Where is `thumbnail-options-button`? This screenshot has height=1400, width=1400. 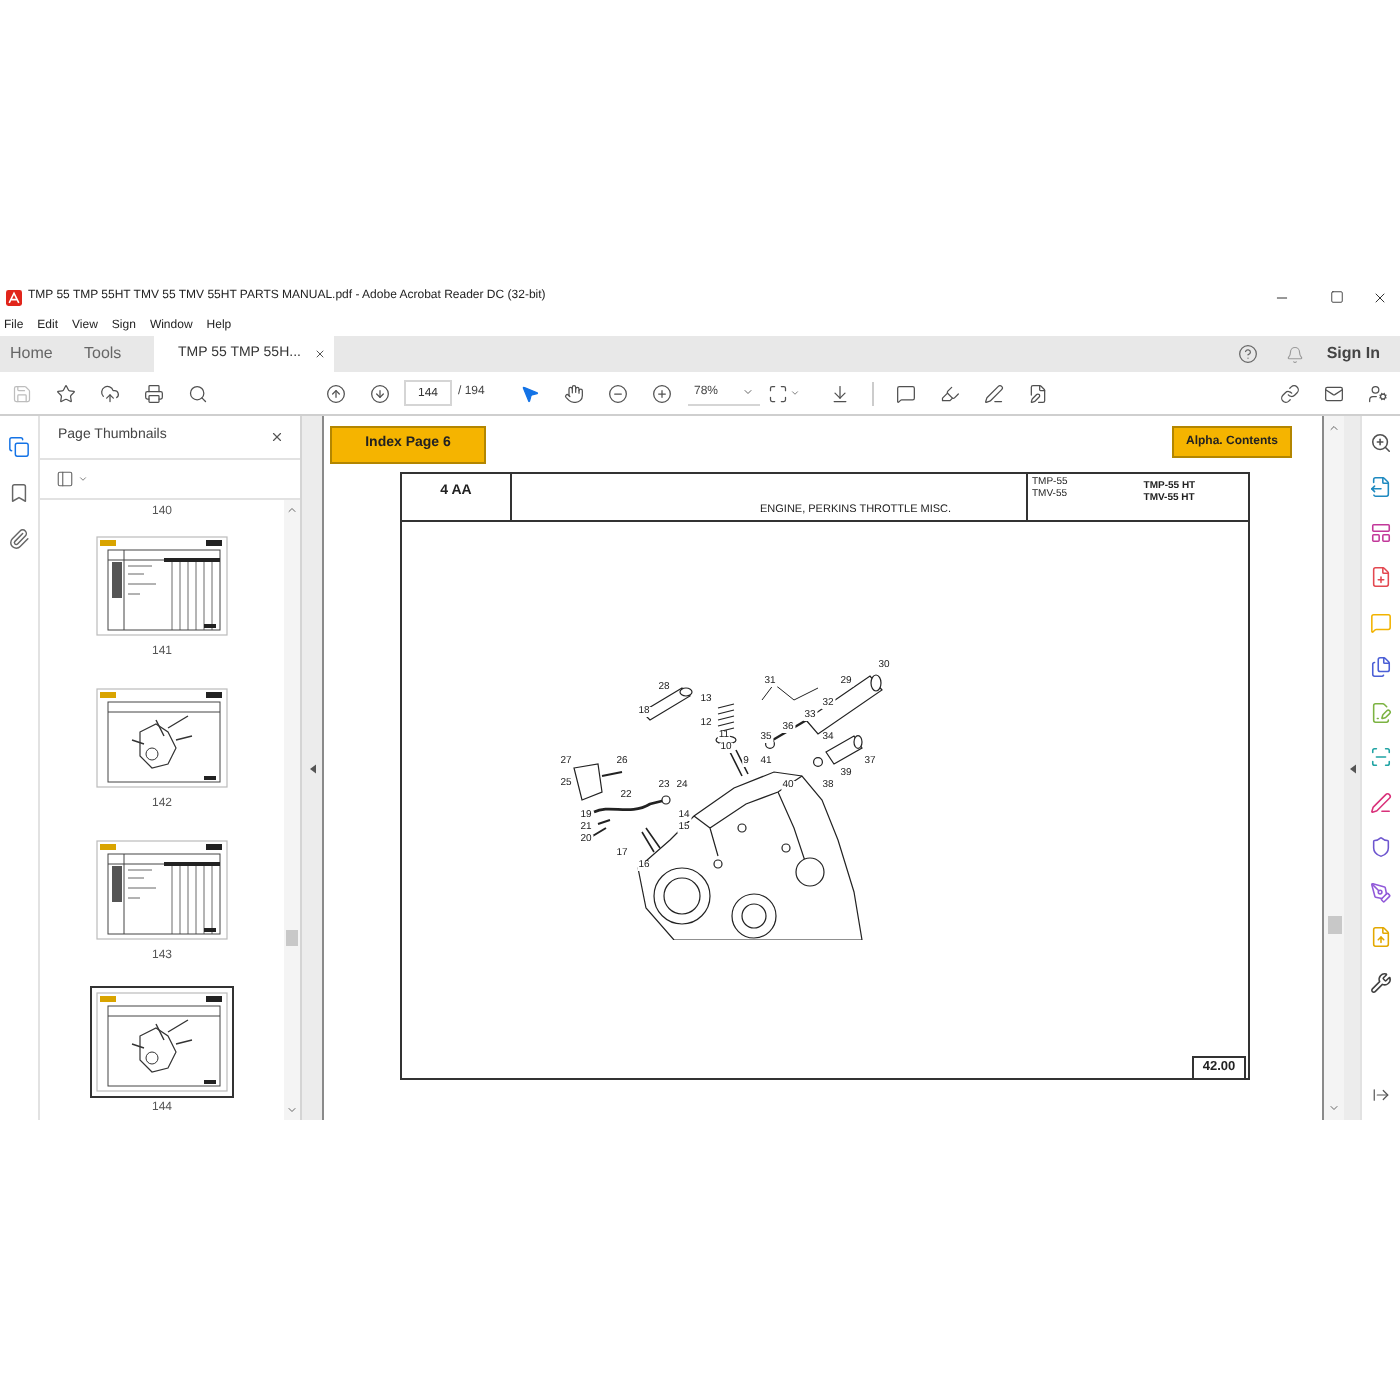
thumbnail-options-button is located at coordinates (72, 479).